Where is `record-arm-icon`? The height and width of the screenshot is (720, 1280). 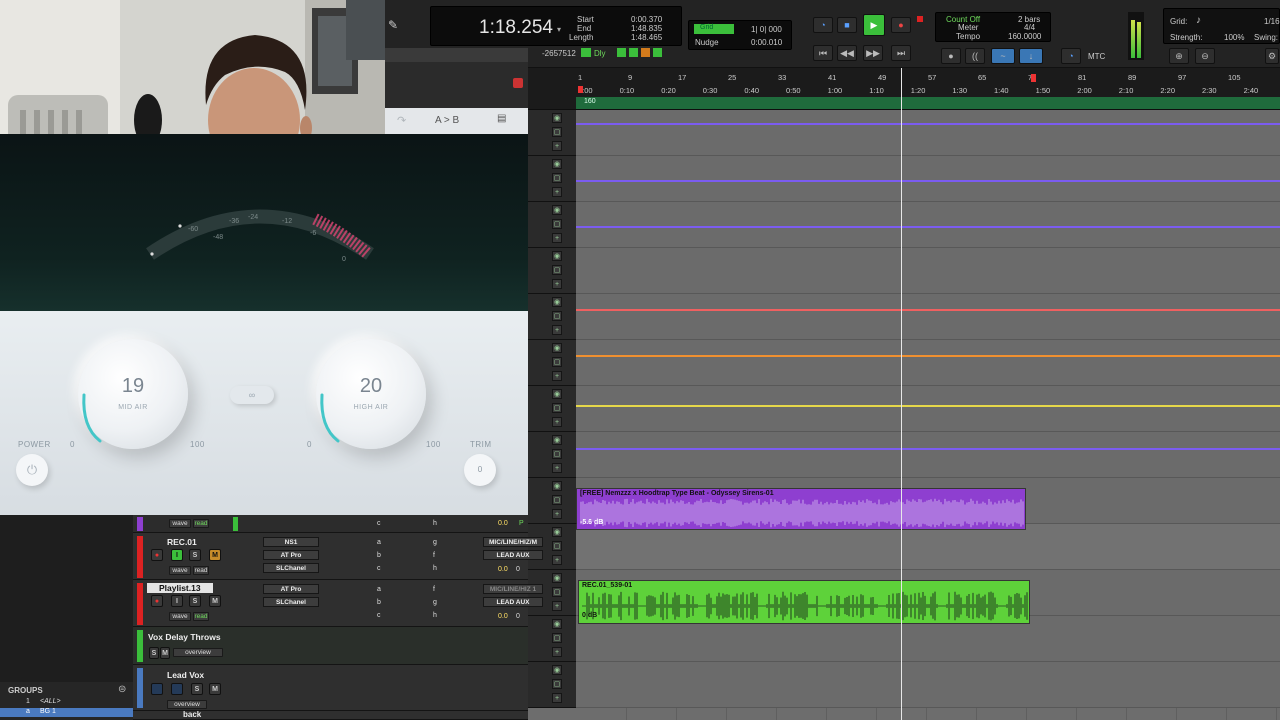 record-arm-icon is located at coordinates (920, 19).